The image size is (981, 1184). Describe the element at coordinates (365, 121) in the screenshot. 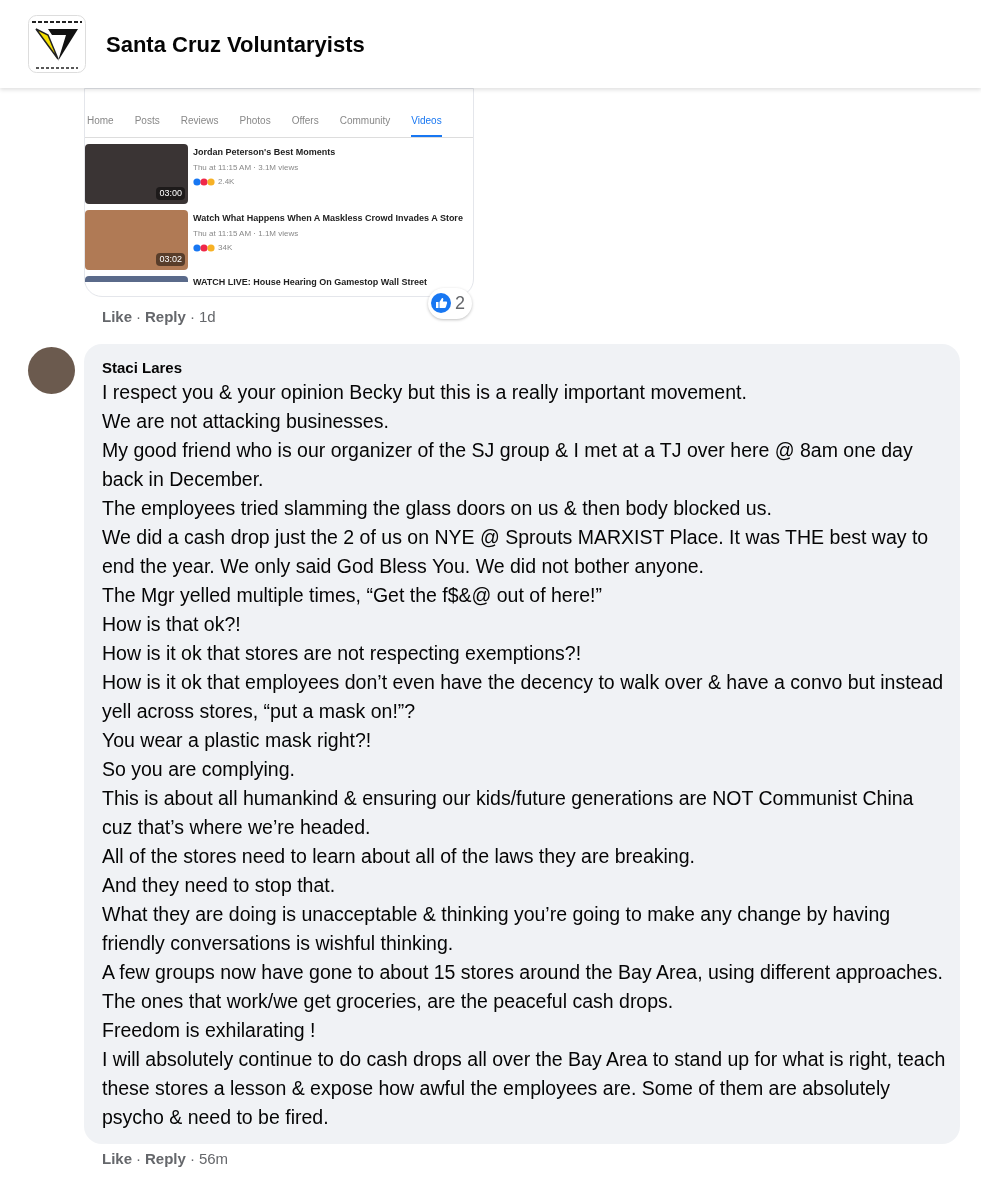

I see `page-tab: Community` at that location.